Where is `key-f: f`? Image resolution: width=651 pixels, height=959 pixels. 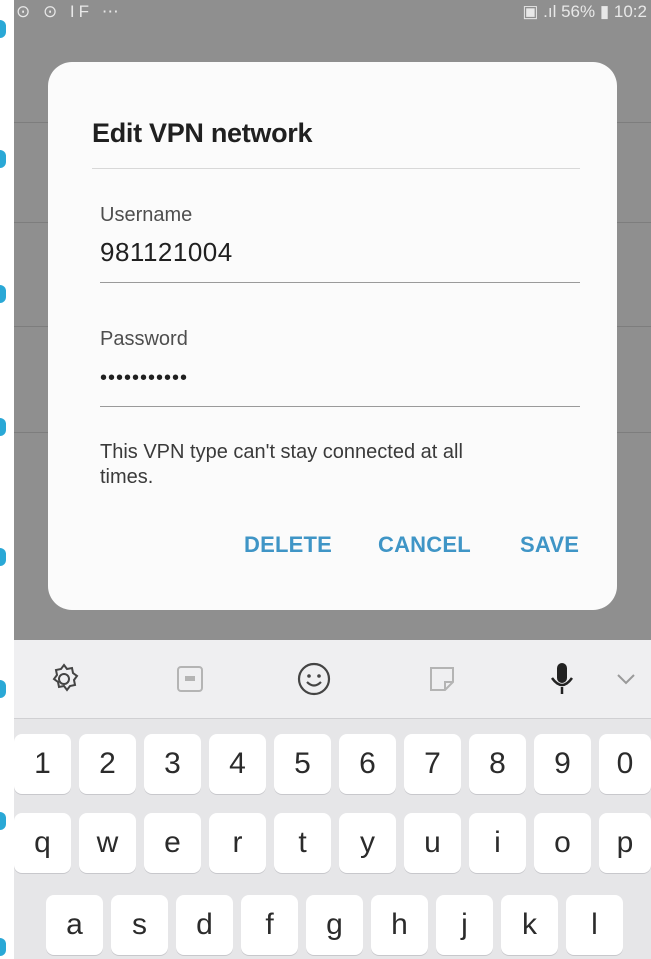 key-f: f is located at coordinates (269, 925).